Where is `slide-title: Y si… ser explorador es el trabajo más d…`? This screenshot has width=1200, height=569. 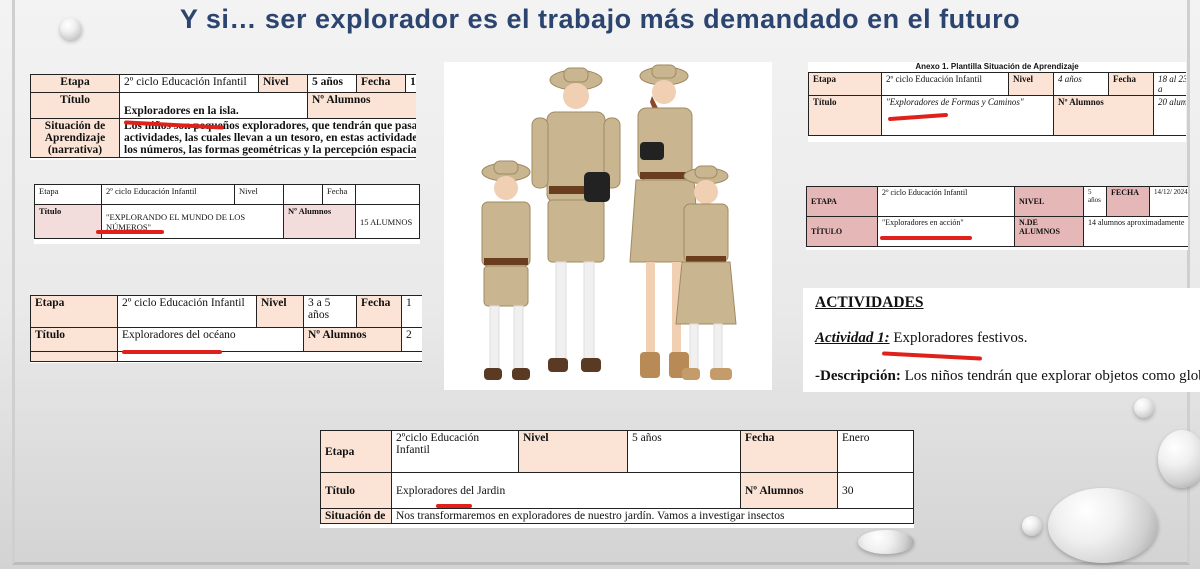
slide-title: Y si… ser explorador es el trabajo más d… is located at coordinates (600, 19).